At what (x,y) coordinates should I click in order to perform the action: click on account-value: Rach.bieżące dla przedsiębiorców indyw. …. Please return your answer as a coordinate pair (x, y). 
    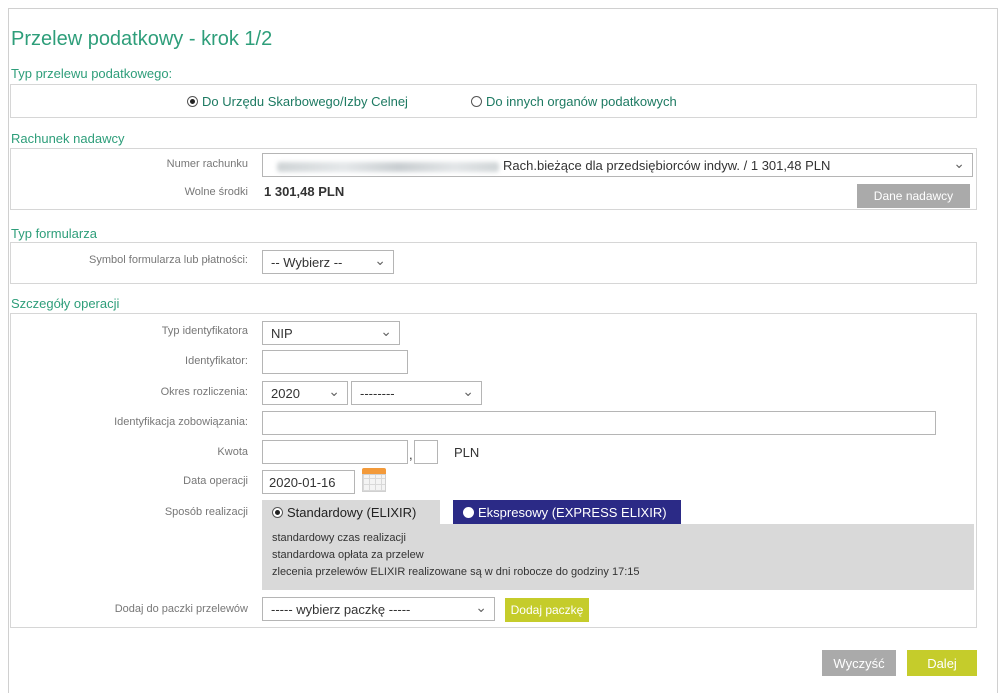
    Looking at the image, I should click on (667, 165).